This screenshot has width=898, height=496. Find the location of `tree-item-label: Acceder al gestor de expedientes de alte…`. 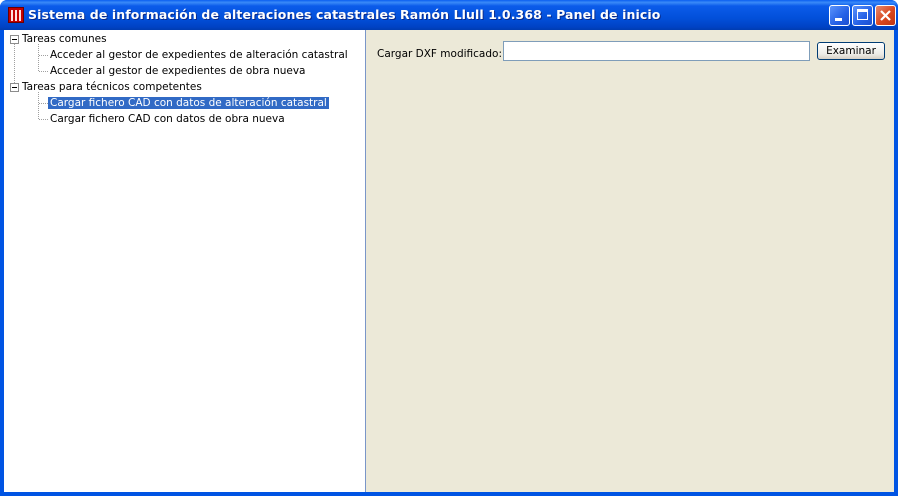

tree-item-label: Acceder al gestor de expedientes de alte… is located at coordinates (199, 55).